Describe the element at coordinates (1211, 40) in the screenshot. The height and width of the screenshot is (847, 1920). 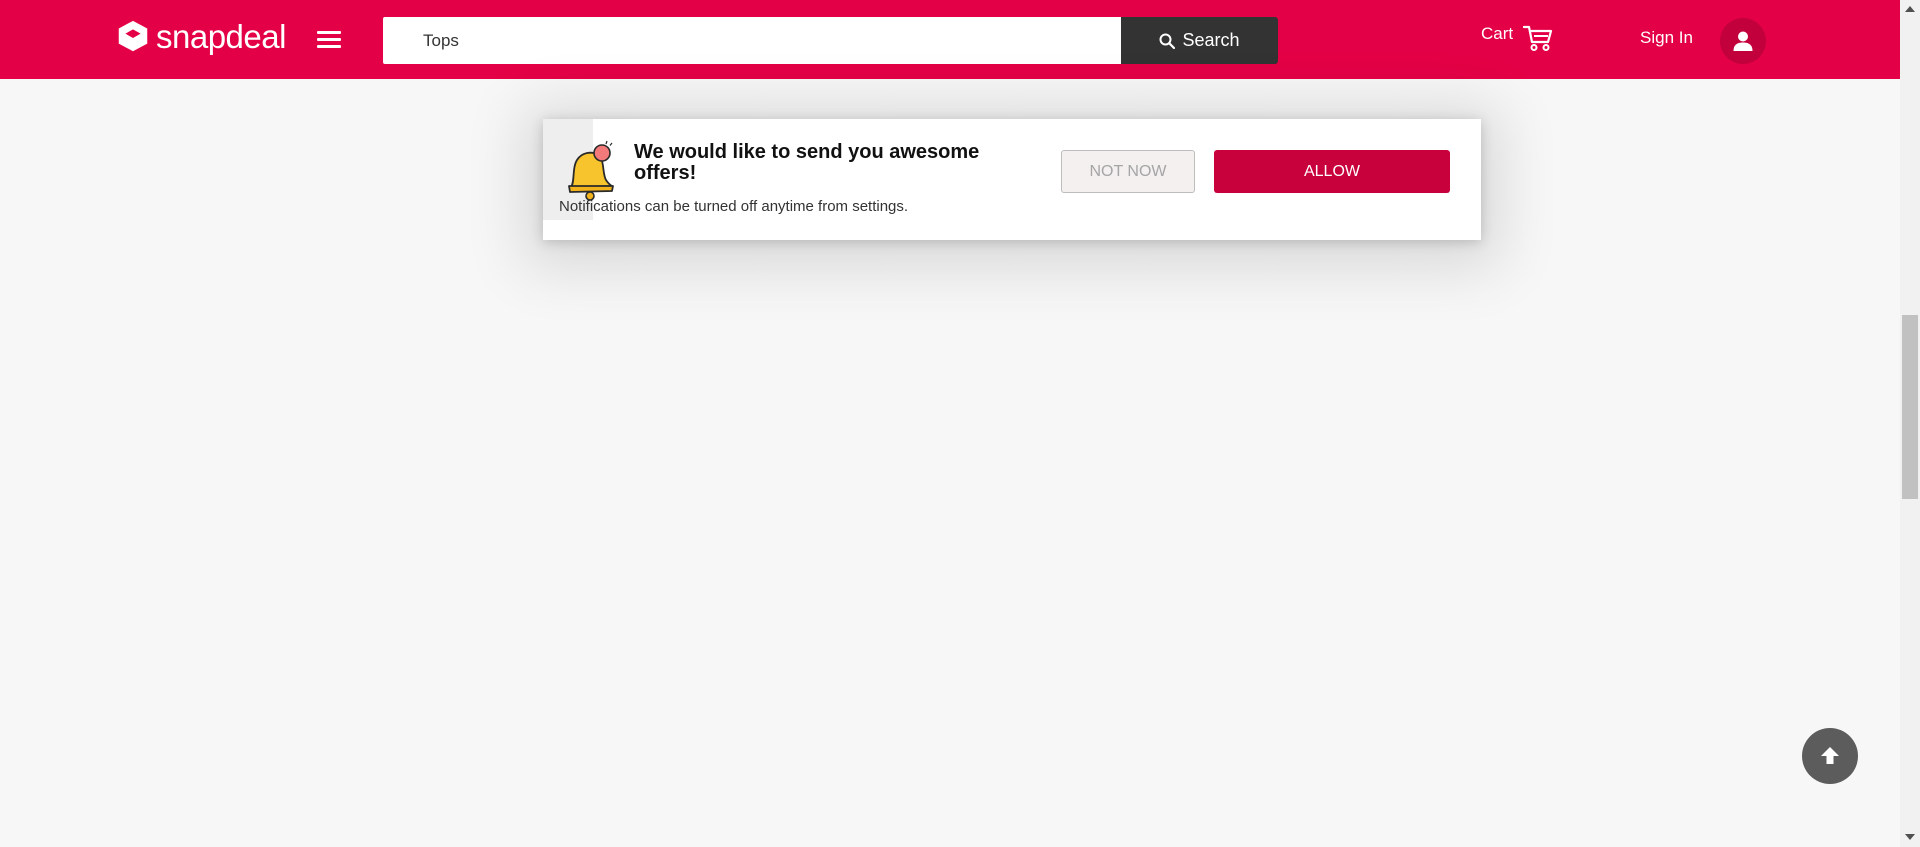
I see `search-button-label: Search` at that location.